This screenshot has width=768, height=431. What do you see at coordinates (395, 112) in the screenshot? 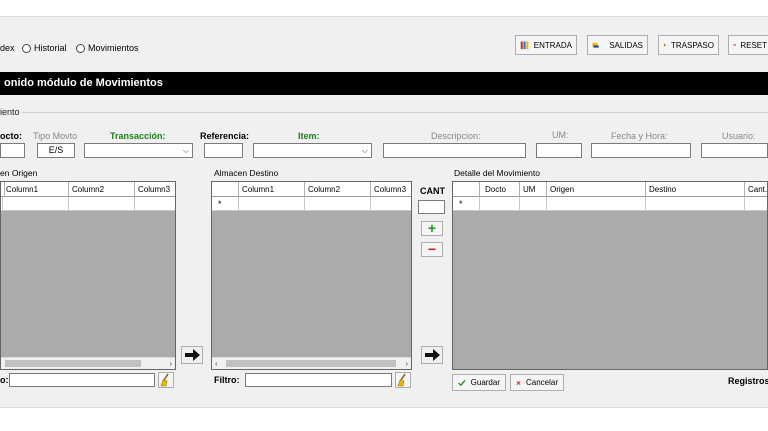
I see `group-divider` at bounding box center [395, 112].